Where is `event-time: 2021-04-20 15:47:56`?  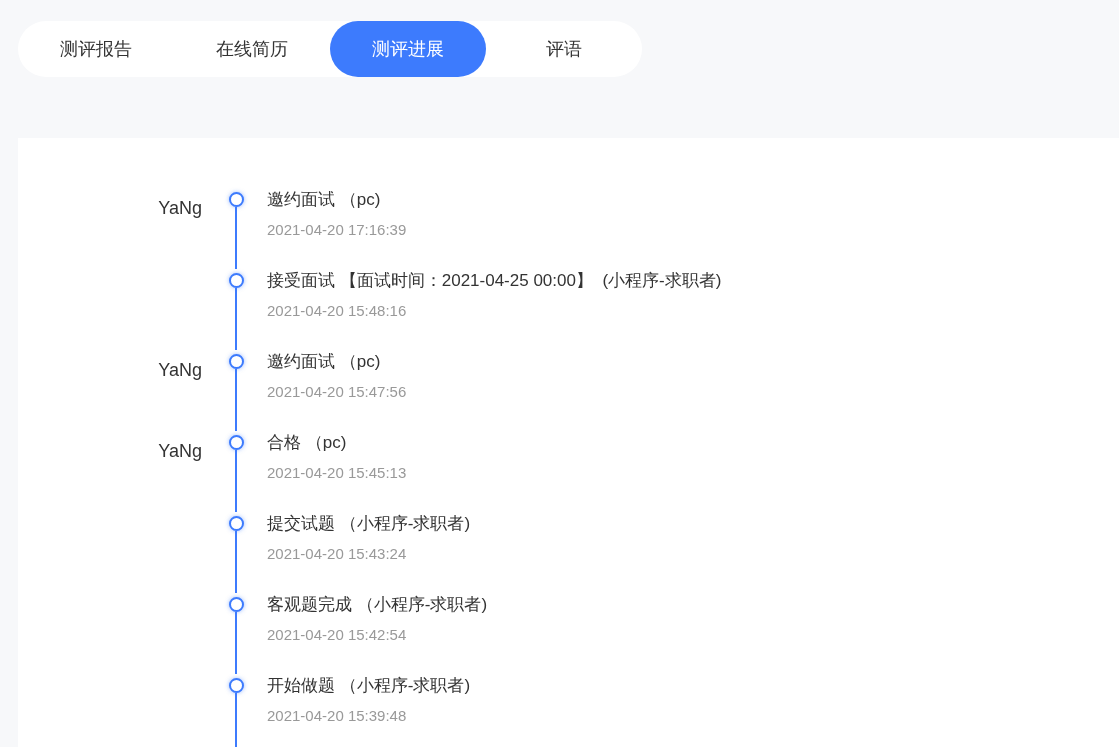 event-time: 2021-04-20 15:47:56 is located at coordinates (337, 391).